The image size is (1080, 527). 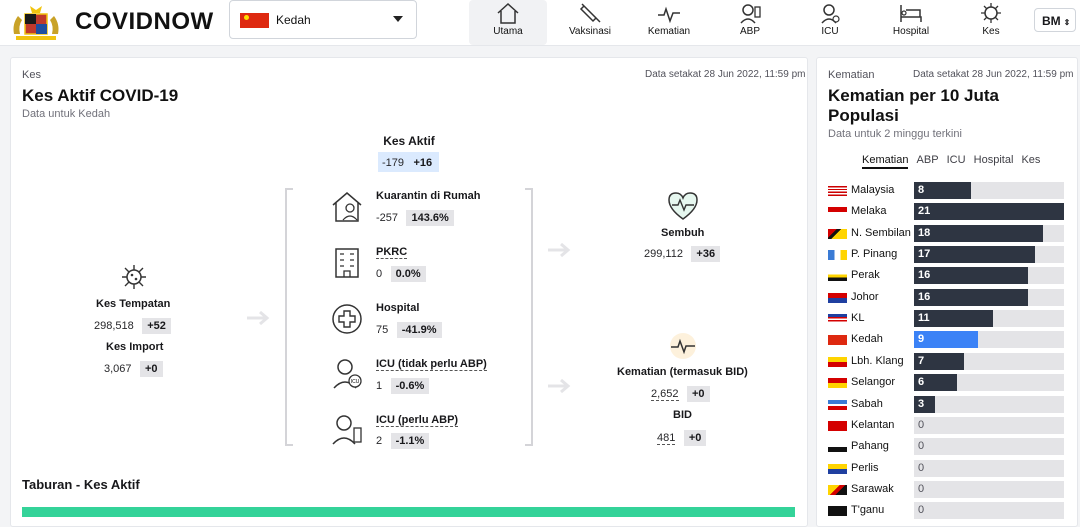 I want to click on side-title-line1: Kematian per 10 Juta, so click(x=914, y=95).